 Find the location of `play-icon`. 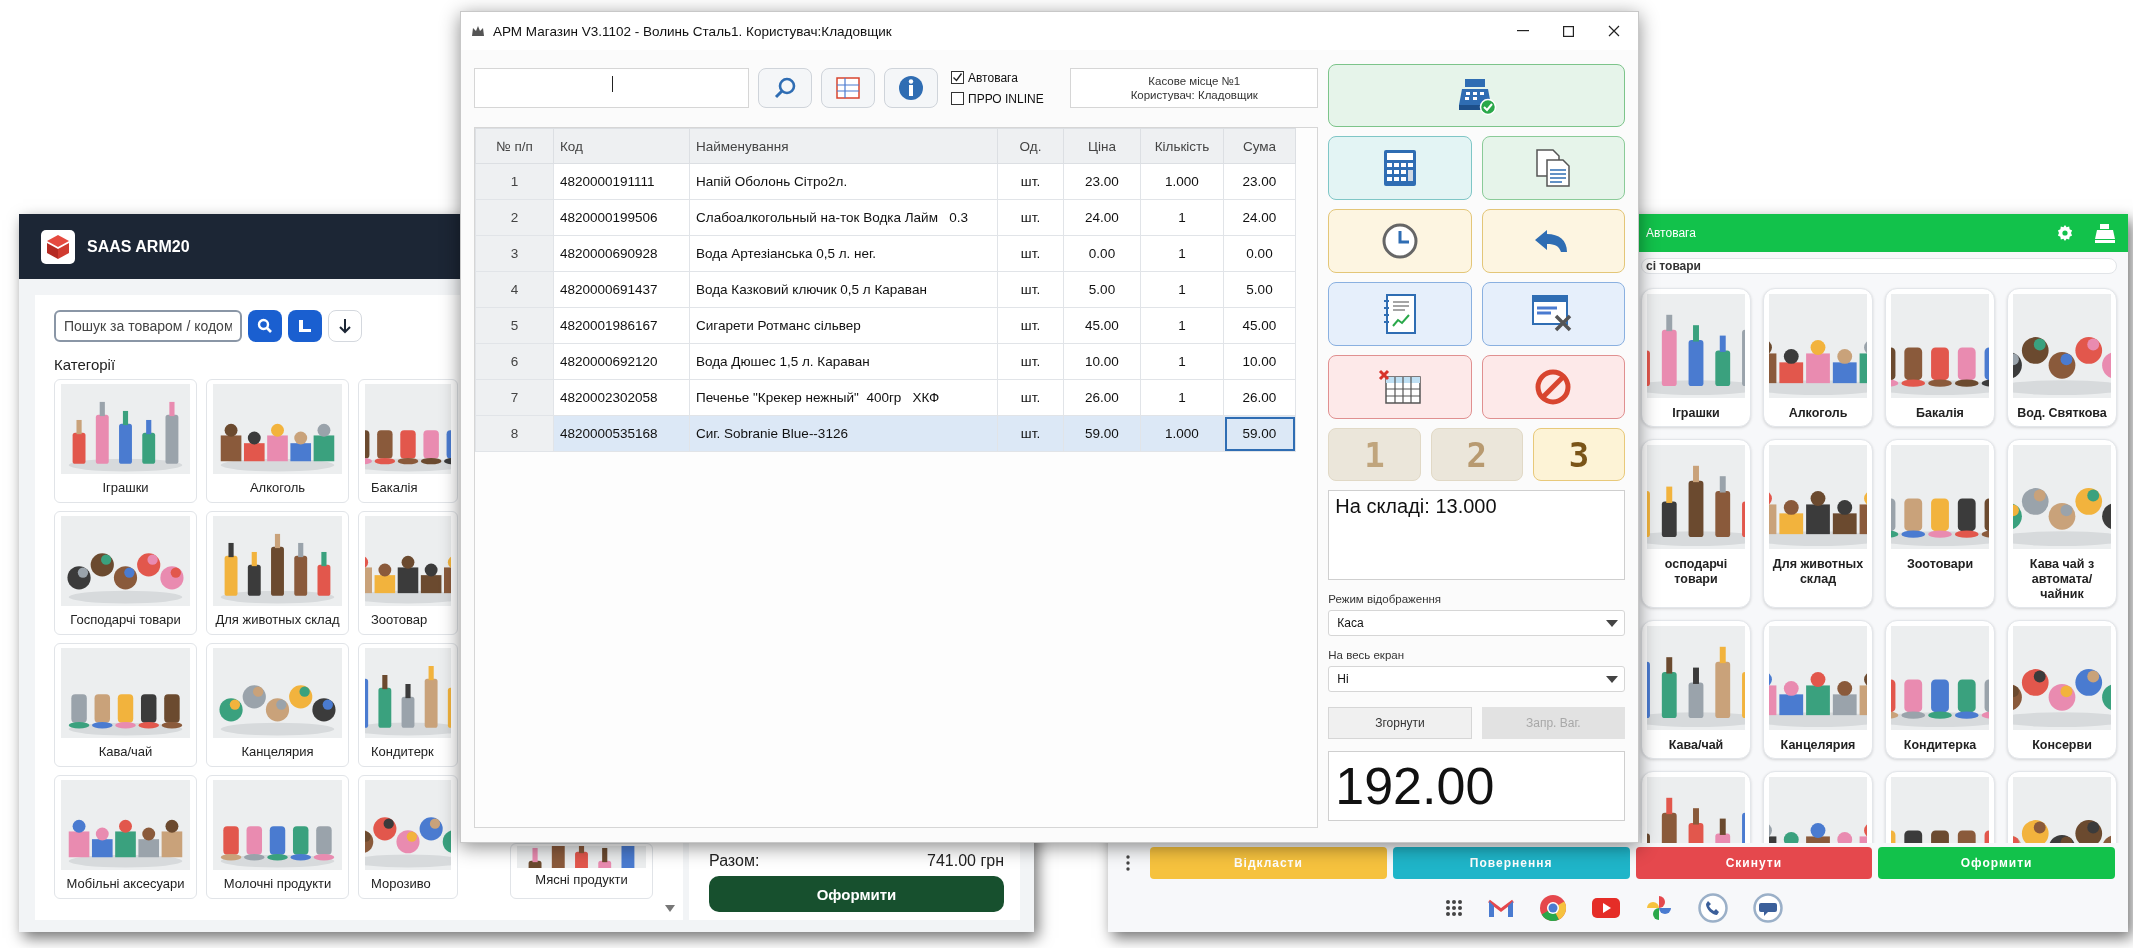

play-icon is located at coordinates (1606, 907).